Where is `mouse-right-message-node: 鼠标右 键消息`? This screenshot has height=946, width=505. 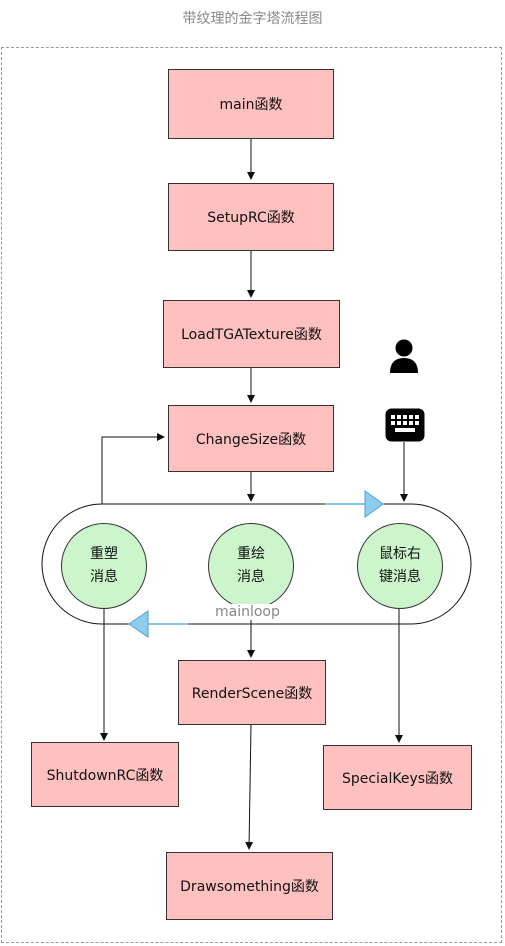
mouse-right-message-node: 鼠标右 键消息 is located at coordinates (400, 566).